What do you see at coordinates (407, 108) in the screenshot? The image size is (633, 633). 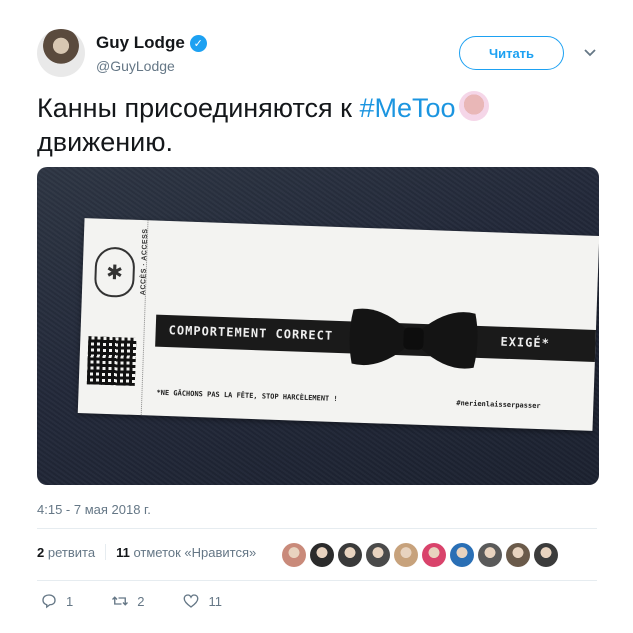 I see `hashtag-link: #MeToo` at bounding box center [407, 108].